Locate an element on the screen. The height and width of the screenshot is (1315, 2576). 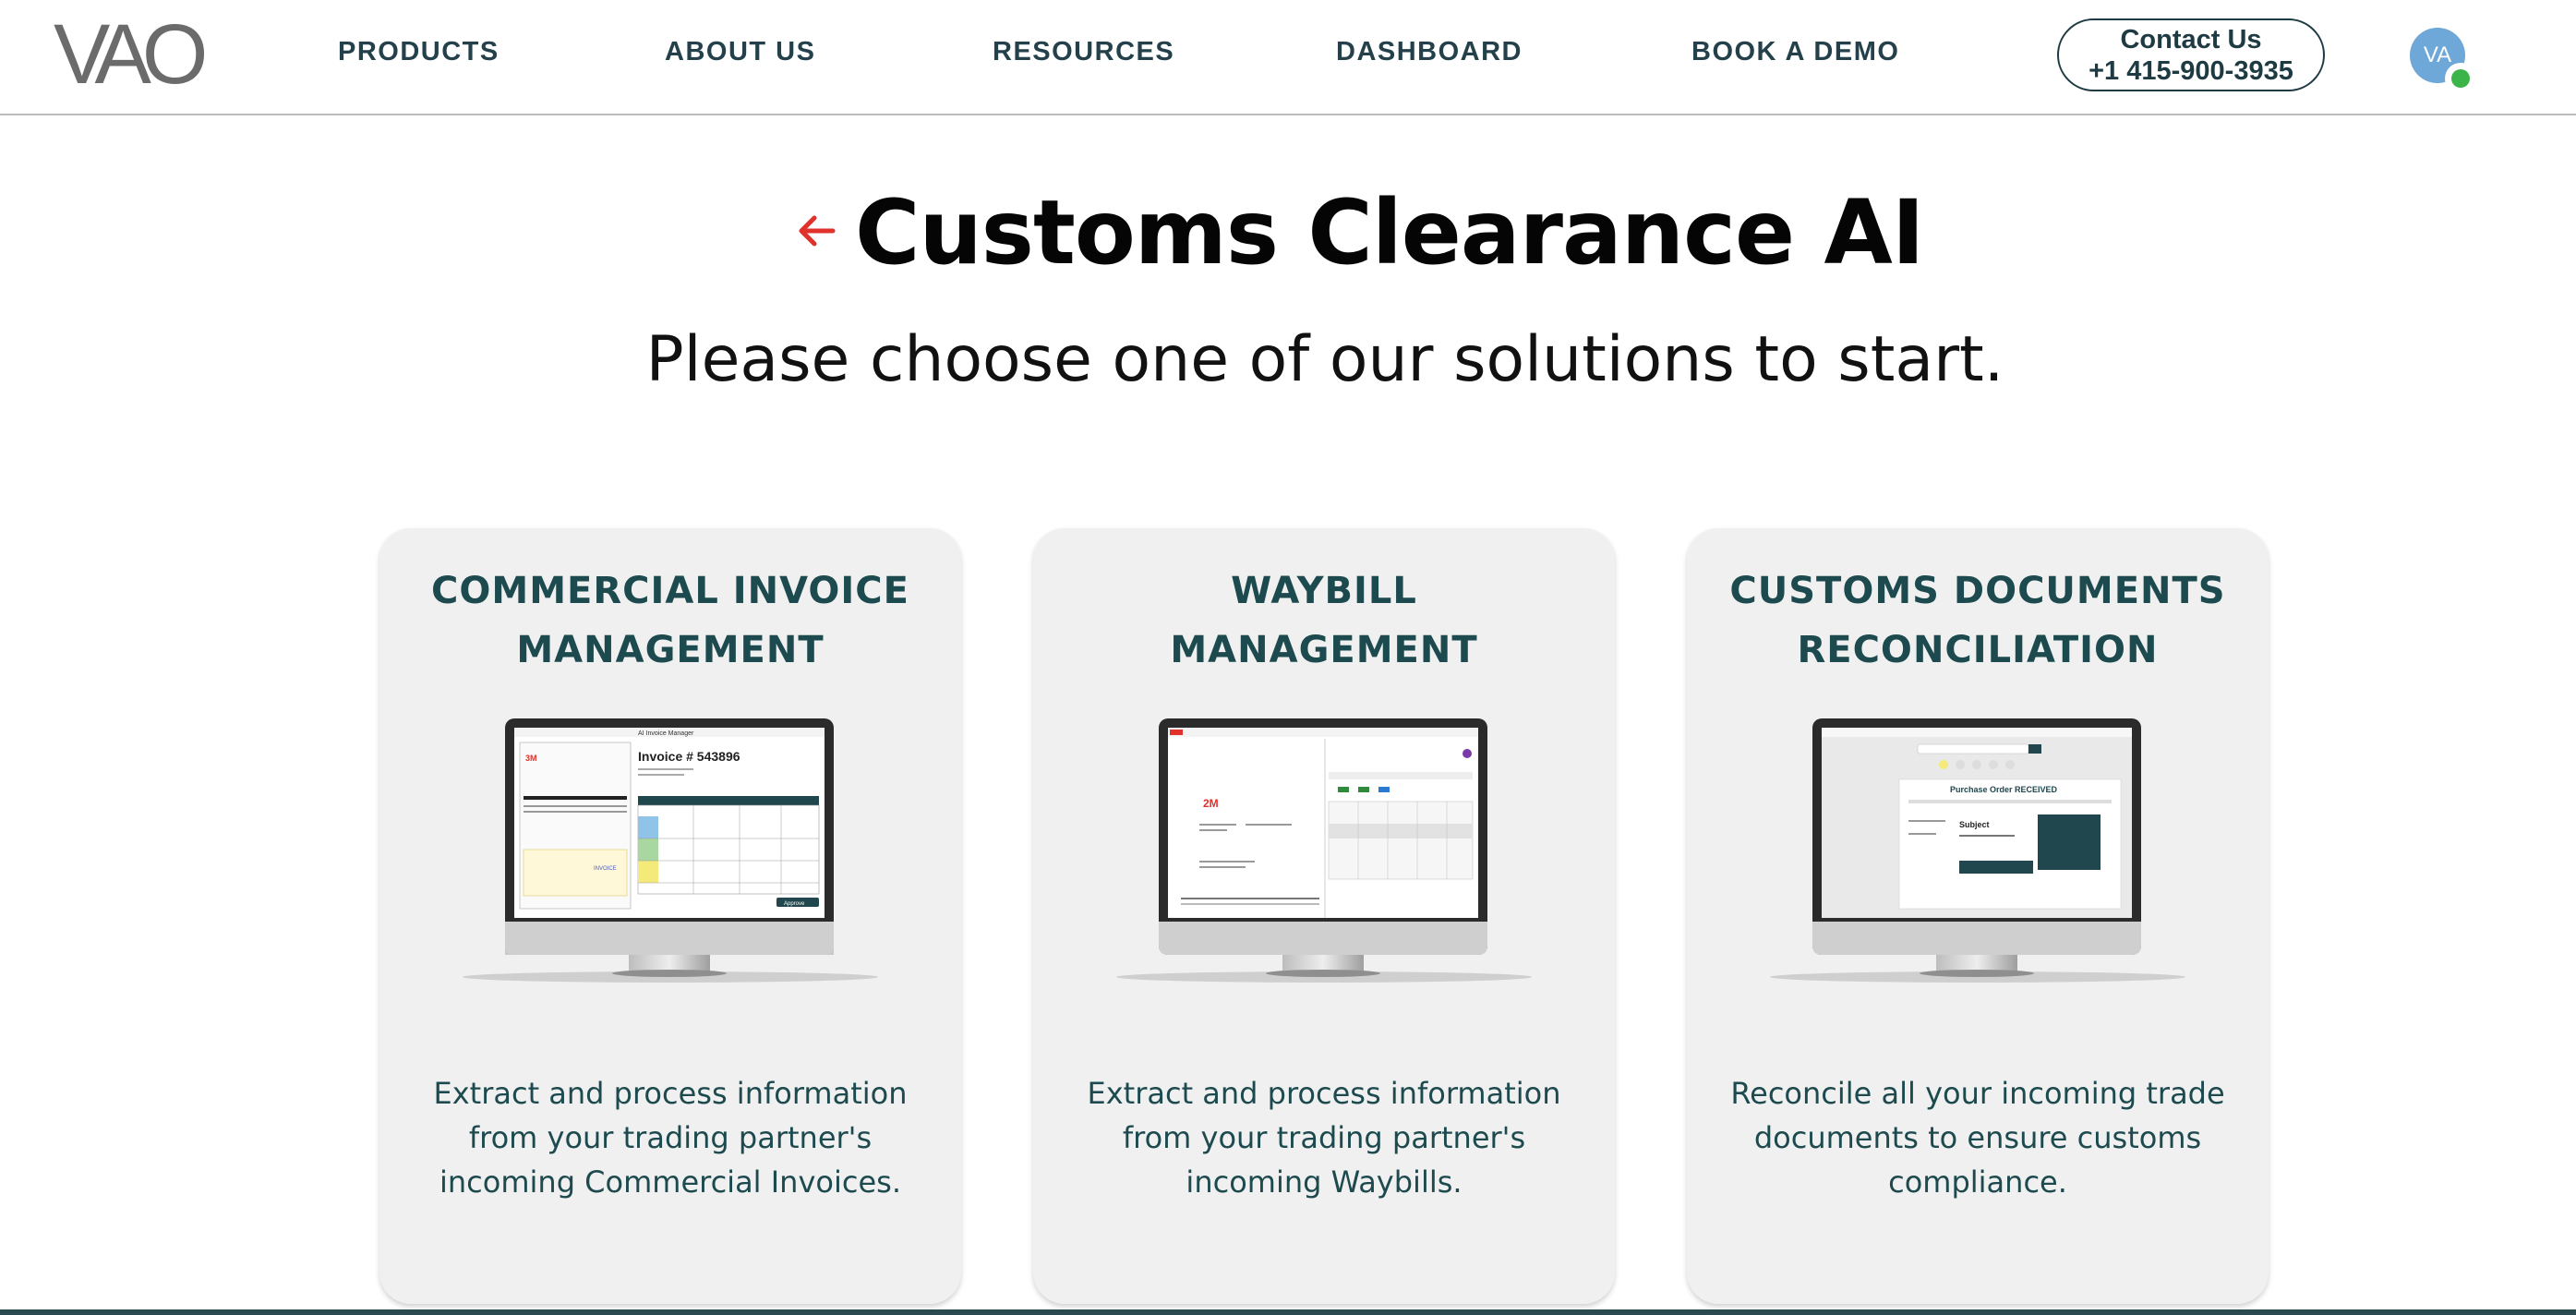
svg-text: AI Invoice Manager is located at coordinates (666, 733).